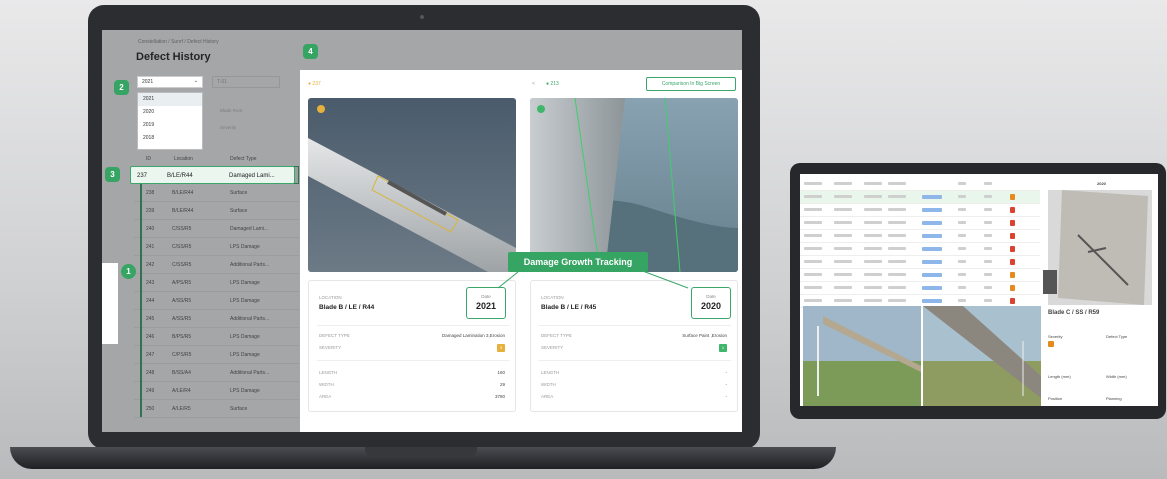 The image size is (1167, 479). What do you see at coordinates (1101, 183) in the screenshot?
I see `tablet-year: 2020` at bounding box center [1101, 183].